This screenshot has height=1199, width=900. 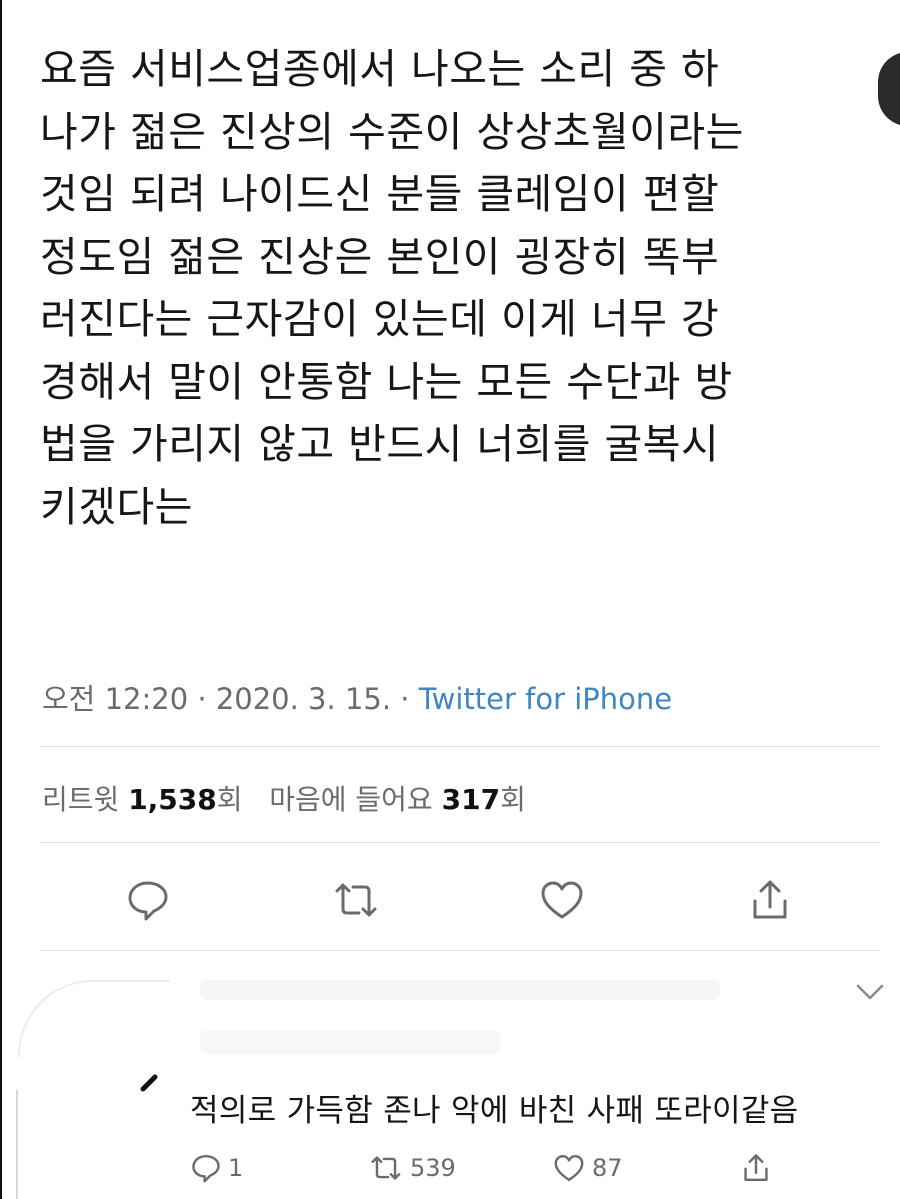 I want to click on tweet-line: 요즘 서비스업종에서 나오는 소리 중 하, so click(x=380, y=69).